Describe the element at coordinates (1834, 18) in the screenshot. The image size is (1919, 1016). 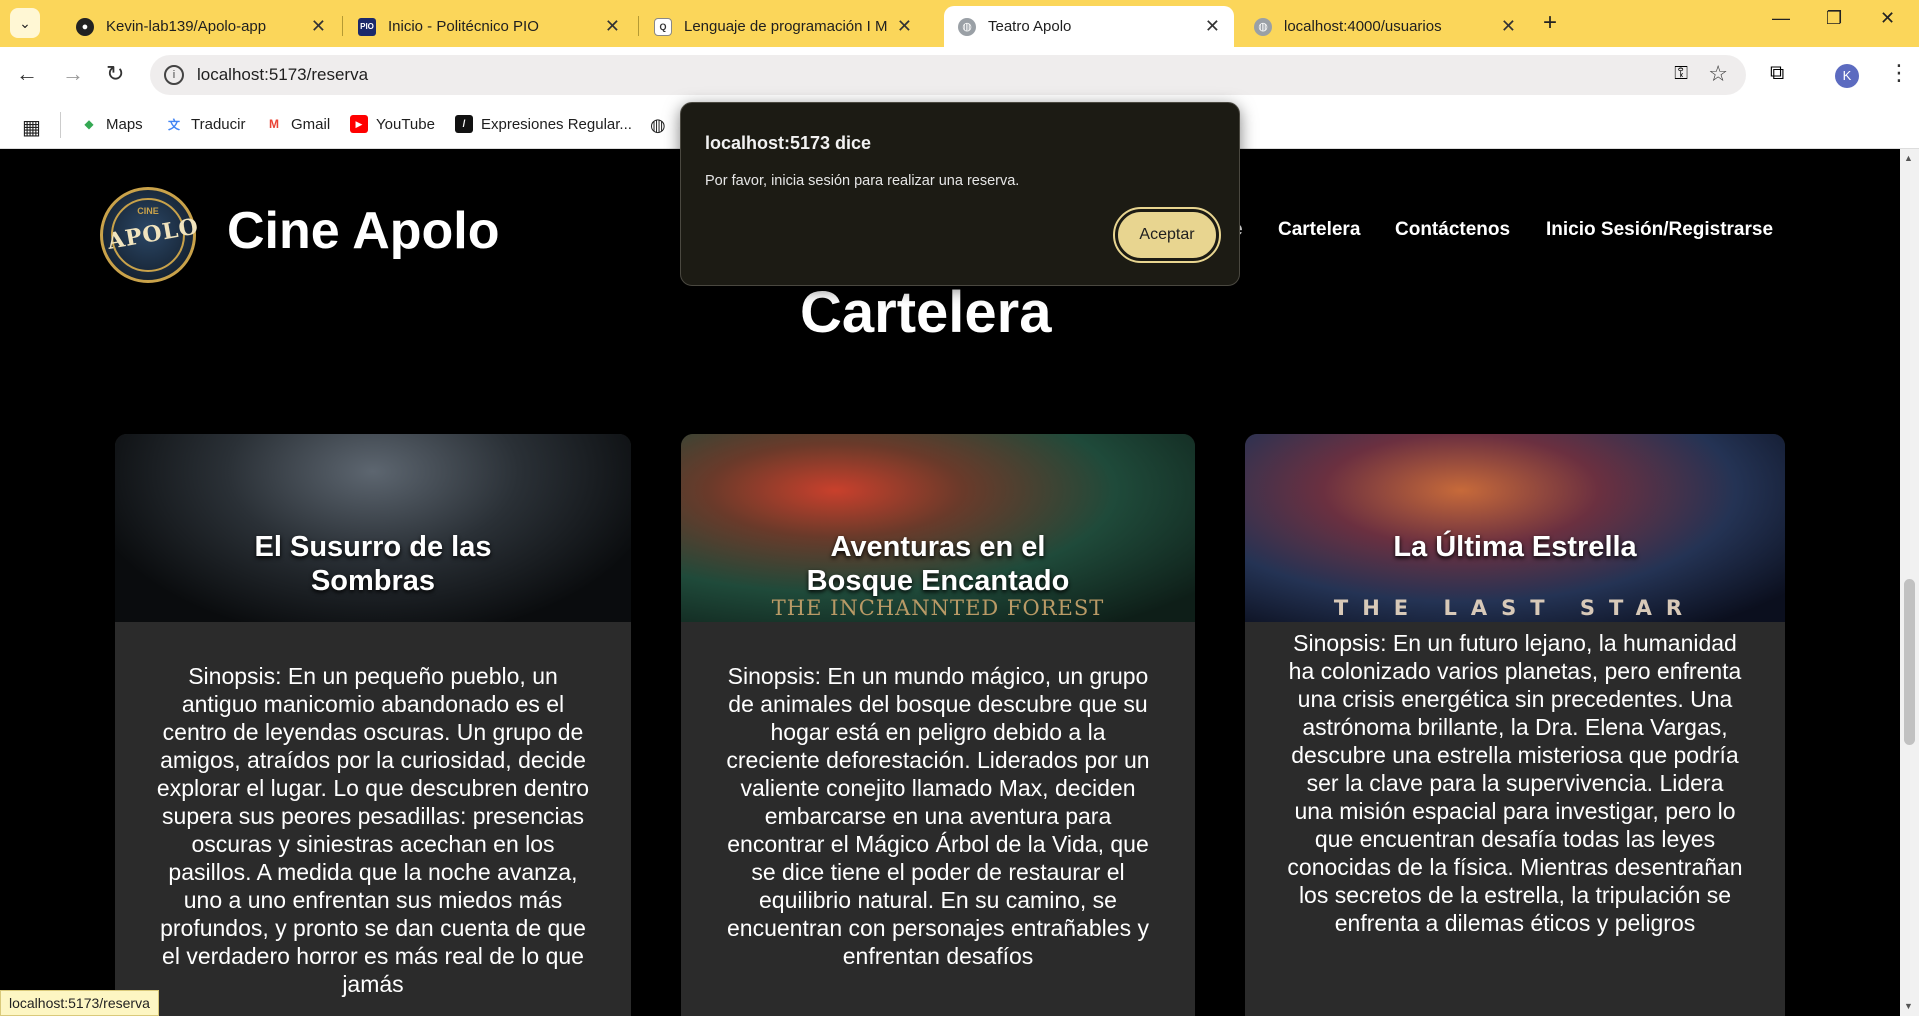
I see `restore-button: ❐` at that location.